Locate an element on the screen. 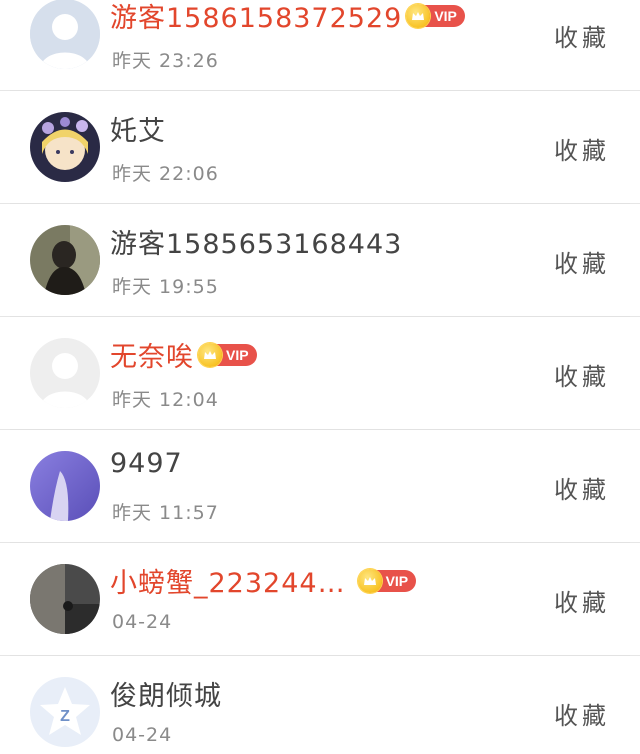  name-line: 俊朗倾城 is located at coordinates (166, 693).